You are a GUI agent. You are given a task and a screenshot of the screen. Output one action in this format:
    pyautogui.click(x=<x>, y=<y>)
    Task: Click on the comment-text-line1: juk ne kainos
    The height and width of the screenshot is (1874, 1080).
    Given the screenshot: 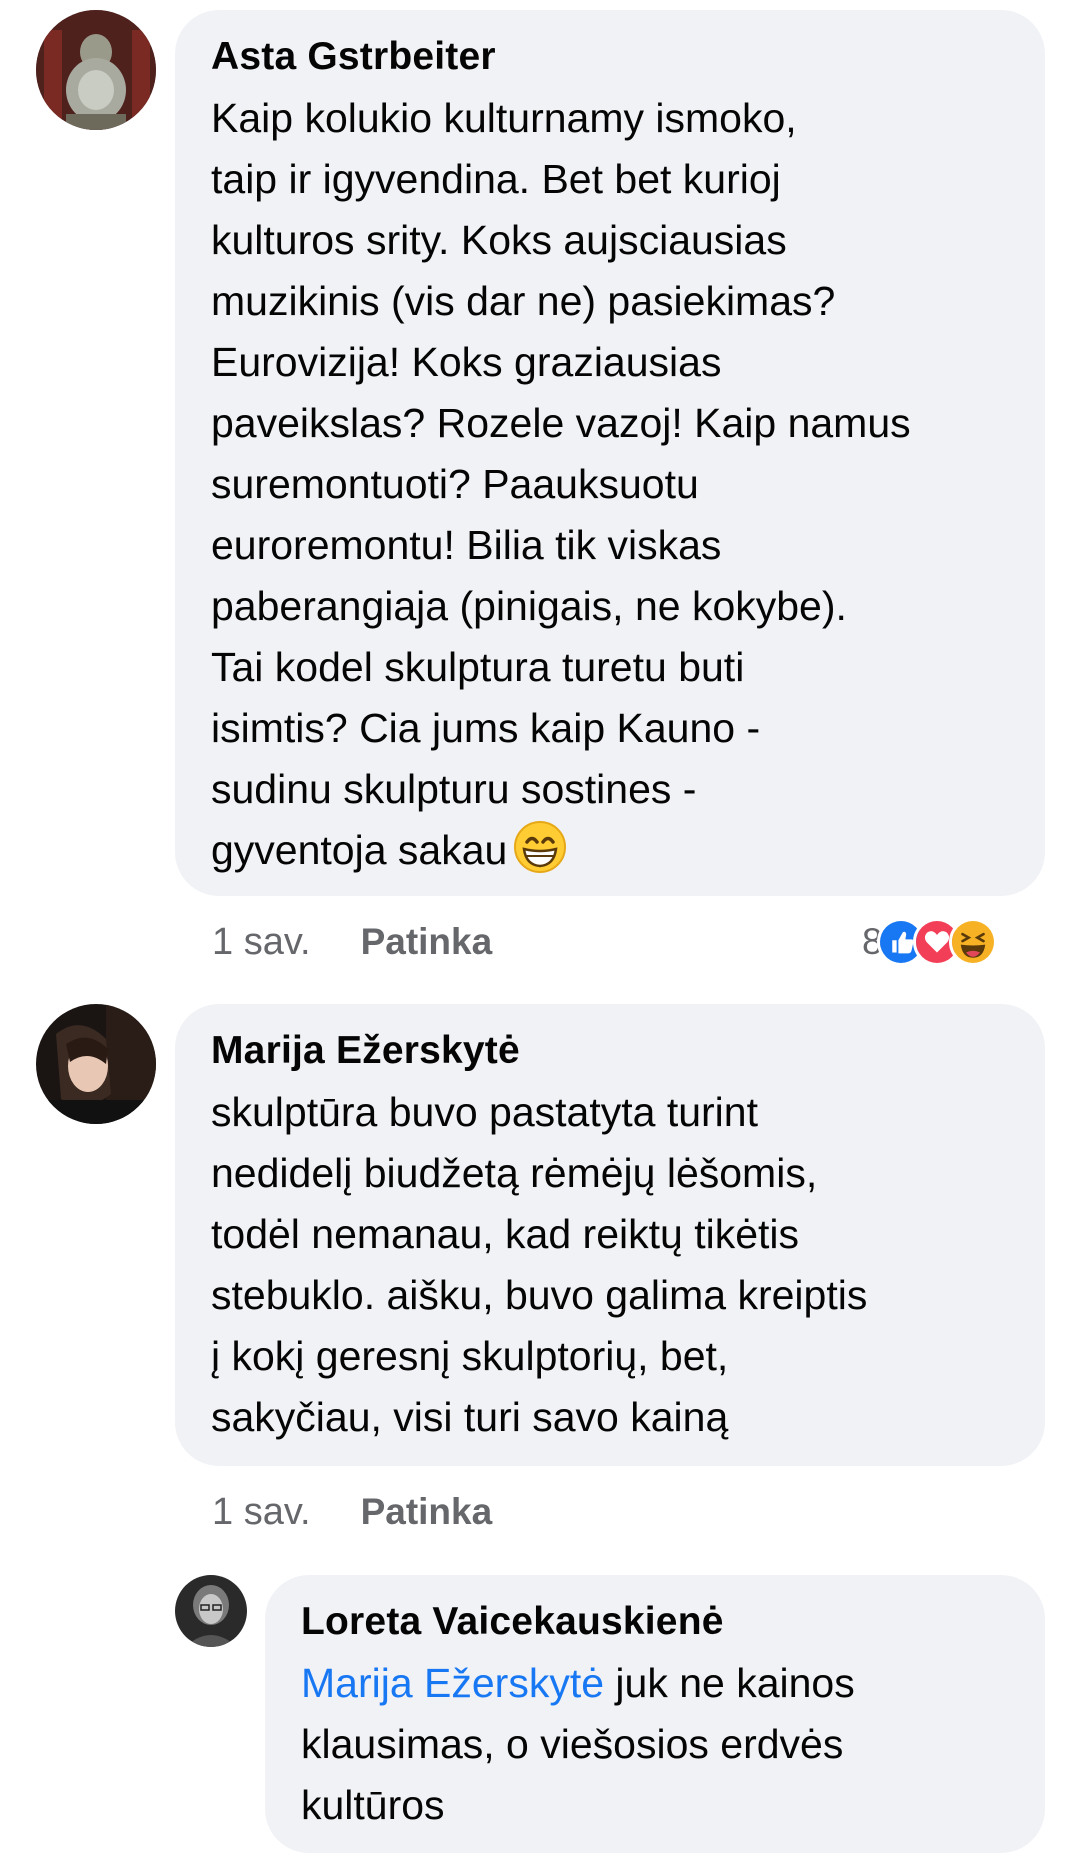 What is the action you would take?
    pyautogui.click(x=729, y=1683)
    